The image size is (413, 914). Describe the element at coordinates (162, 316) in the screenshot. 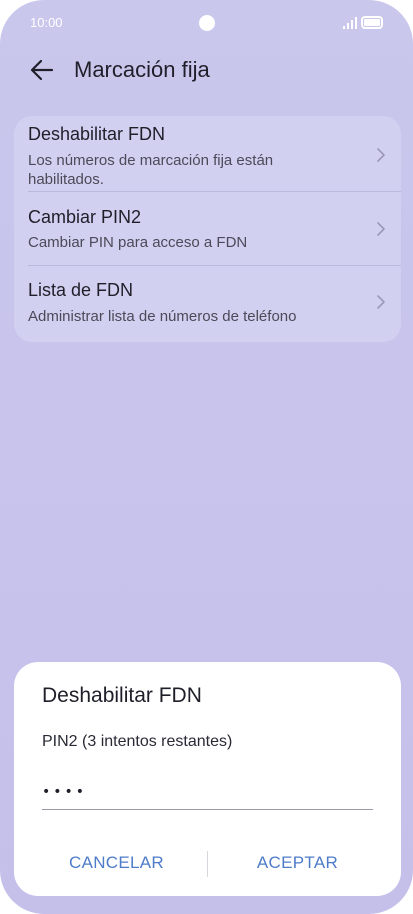

I see `setting-subtitle: Administrar lista de números de teléfono` at that location.